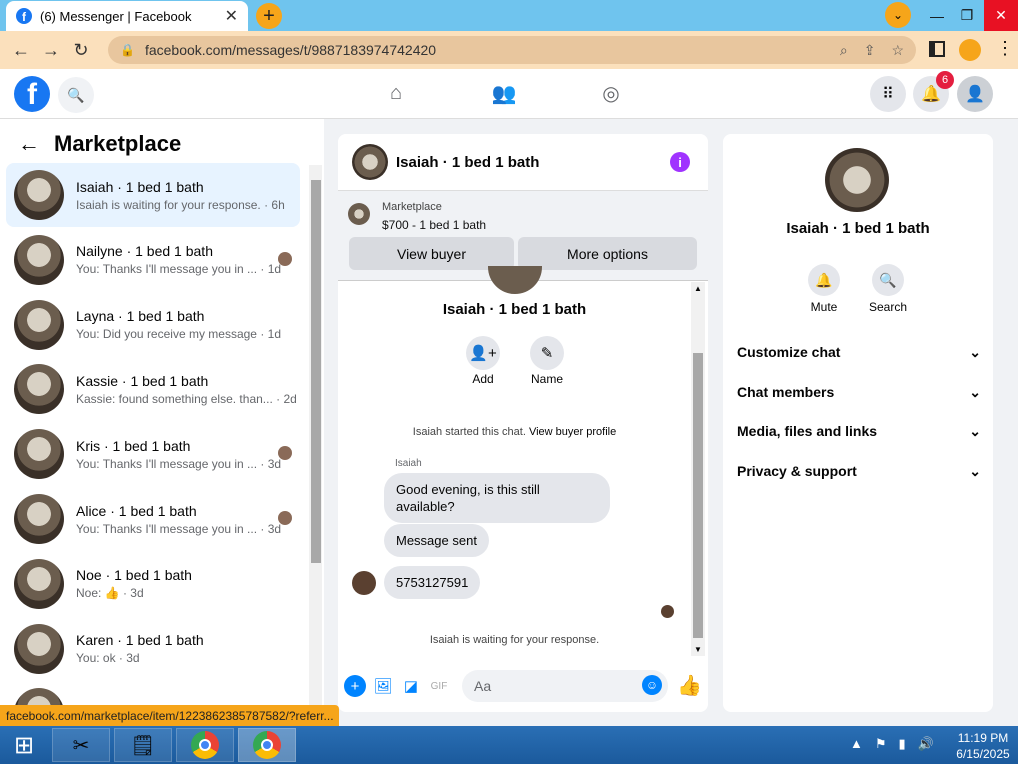 Image resolution: width=1018 pixels, height=764 pixels. I want to click on chrome-icon, so click(205, 745).